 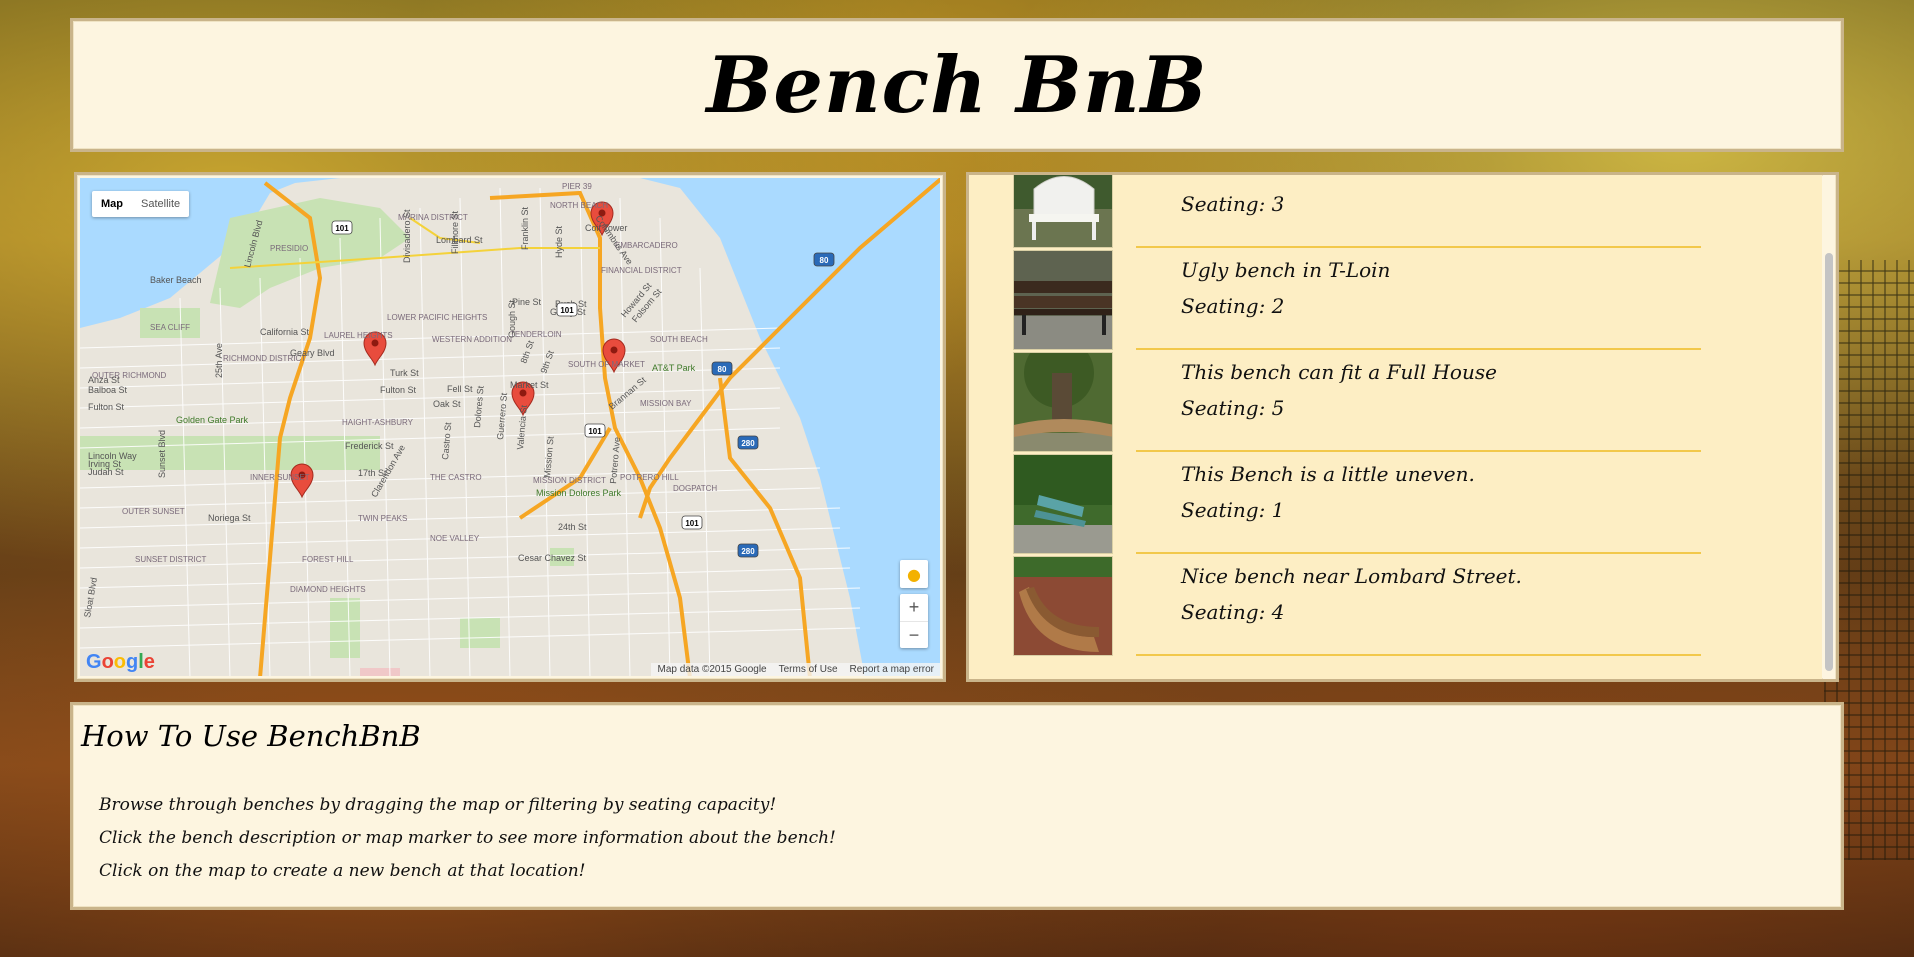 I want to click on map-place-label: Anza St, so click(x=104, y=380).